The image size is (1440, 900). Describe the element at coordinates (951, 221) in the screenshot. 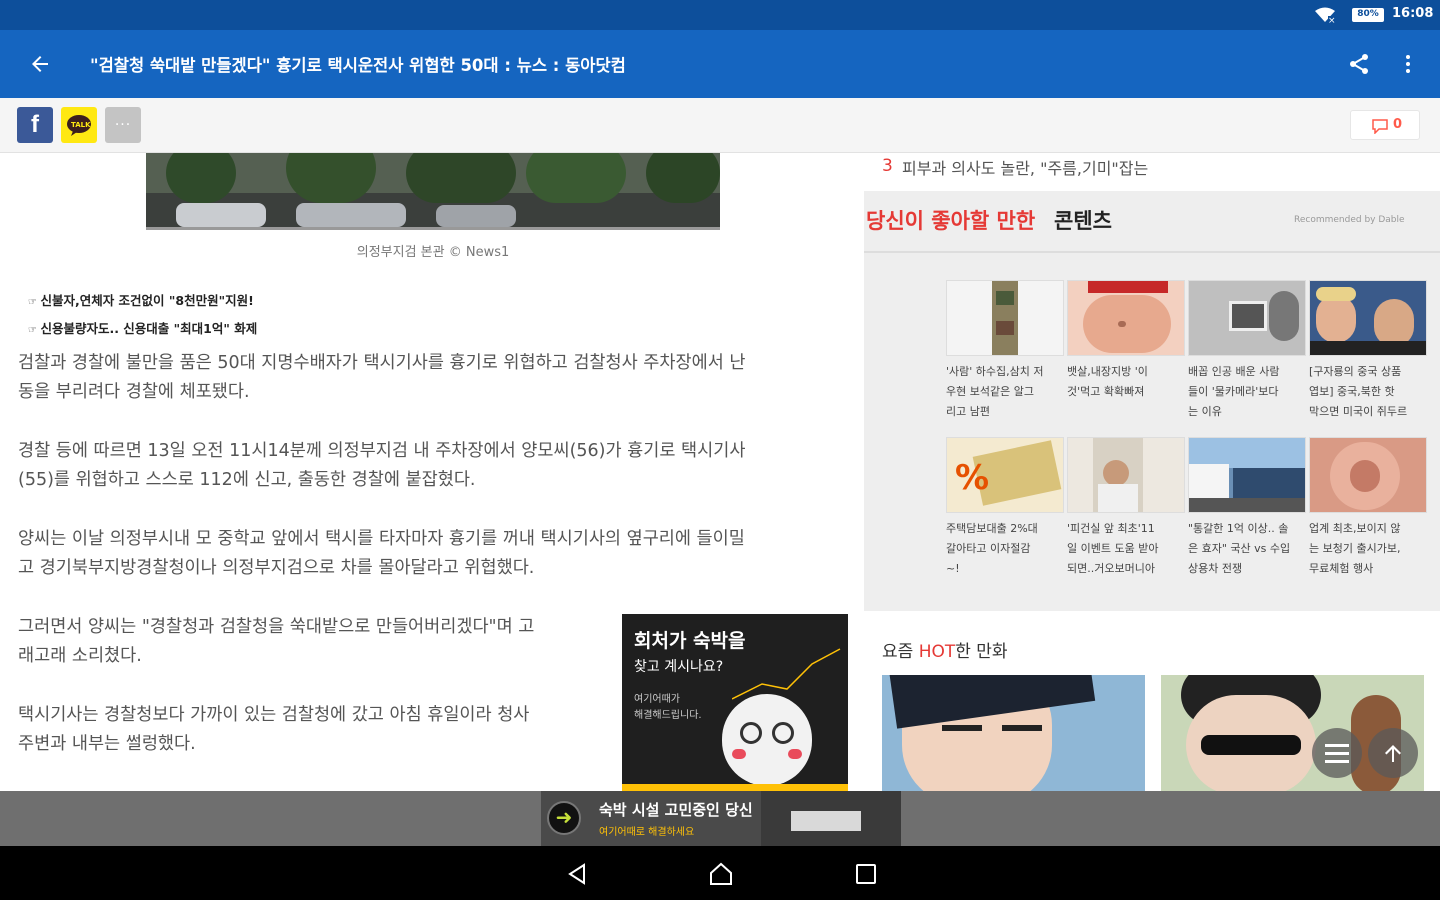

I see `recommend-title: 당신이 좋아할 만한` at that location.